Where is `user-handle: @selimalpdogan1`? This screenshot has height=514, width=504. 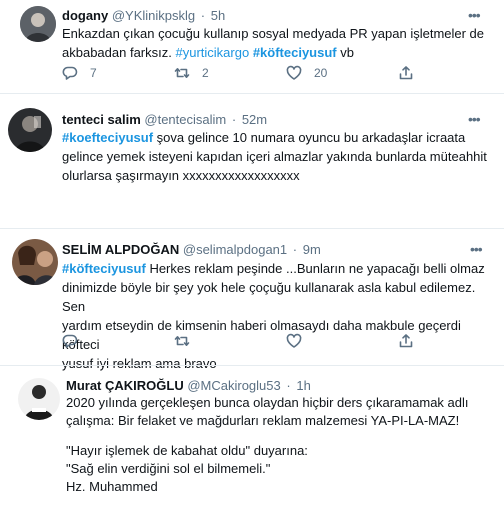 user-handle: @selimalpdogan1 is located at coordinates (235, 249).